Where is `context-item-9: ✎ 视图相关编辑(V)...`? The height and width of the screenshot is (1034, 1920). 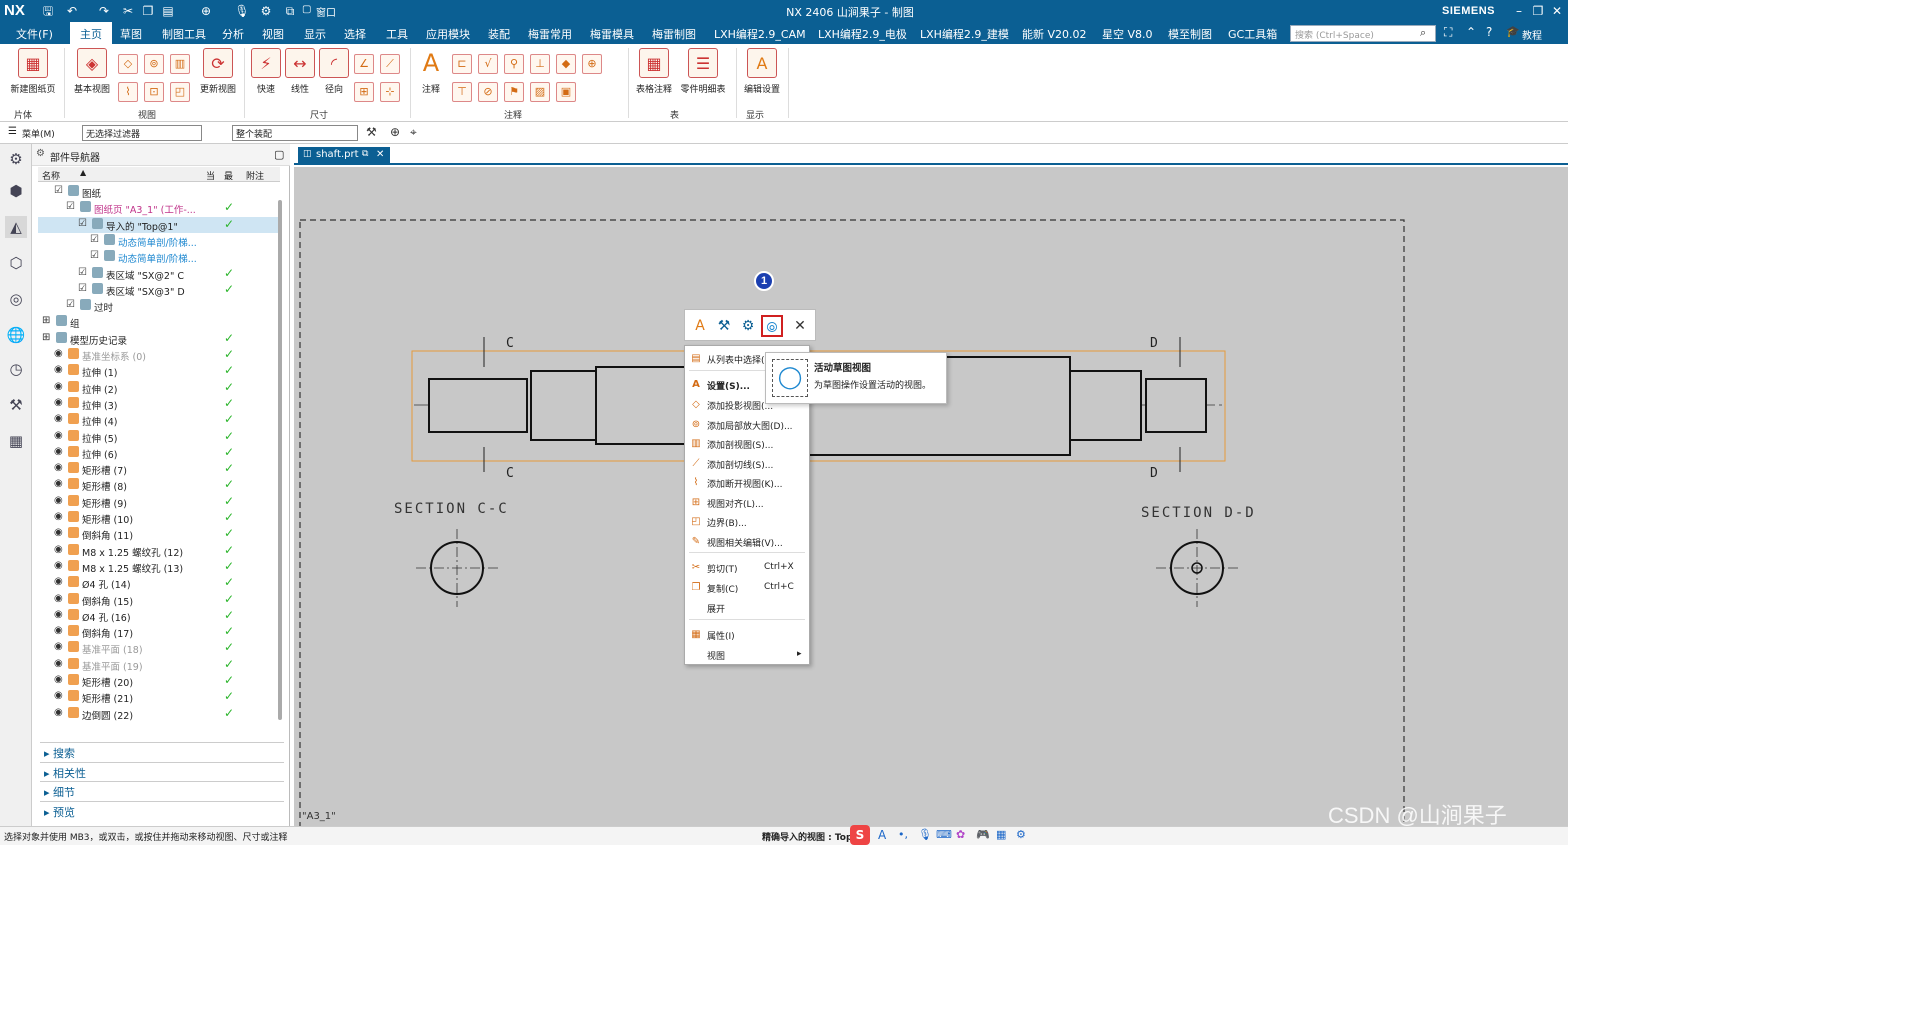 context-item-9: ✎ 视图相关编辑(V)... is located at coordinates (747, 542).